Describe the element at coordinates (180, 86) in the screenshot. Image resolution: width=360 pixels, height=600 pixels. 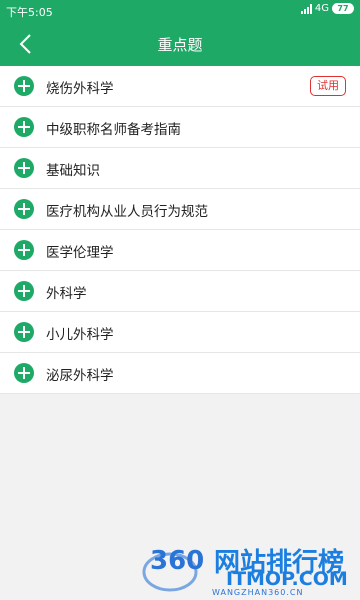
I see `list-item: 烧伤外科学 试用` at that location.